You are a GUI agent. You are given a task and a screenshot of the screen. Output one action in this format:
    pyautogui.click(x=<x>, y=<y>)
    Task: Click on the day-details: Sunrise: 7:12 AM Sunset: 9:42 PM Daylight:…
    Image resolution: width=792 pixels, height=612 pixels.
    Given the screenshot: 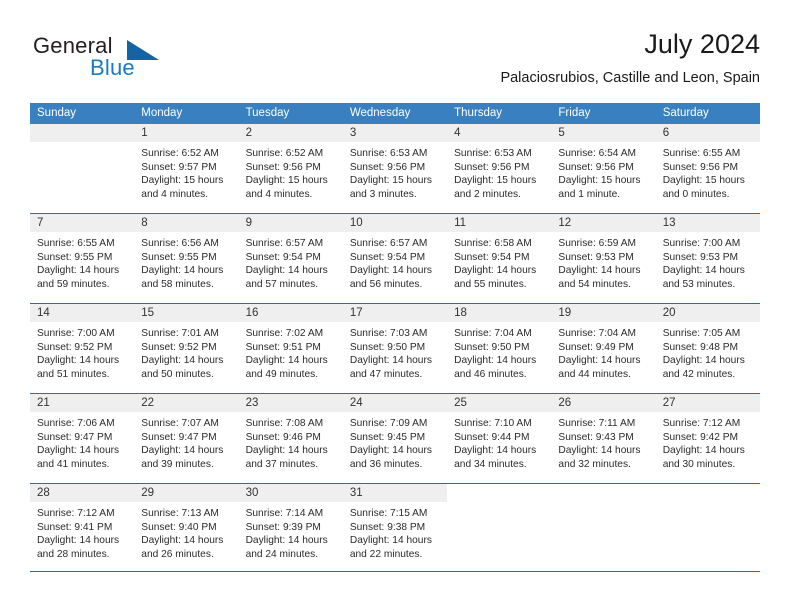 What is the action you would take?
    pyautogui.click(x=708, y=441)
    